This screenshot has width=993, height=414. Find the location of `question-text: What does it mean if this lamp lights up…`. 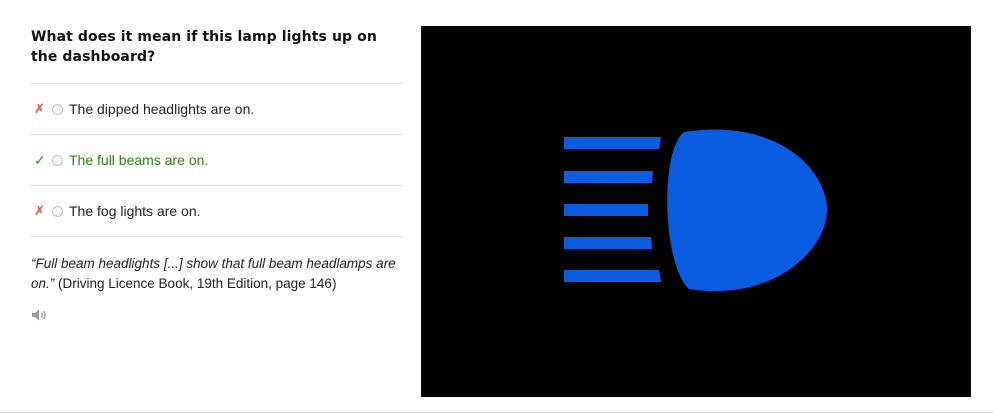

question-text: What does it mean if this lamp lights up… is located at coordinates (204, 47).